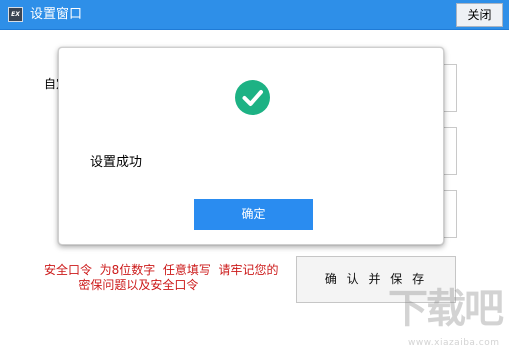 The width and height of the screenshot is (509, 351). Describe the element at coordinates (252, 97) in the screenshot. I see `check-circle-icon` at that location.